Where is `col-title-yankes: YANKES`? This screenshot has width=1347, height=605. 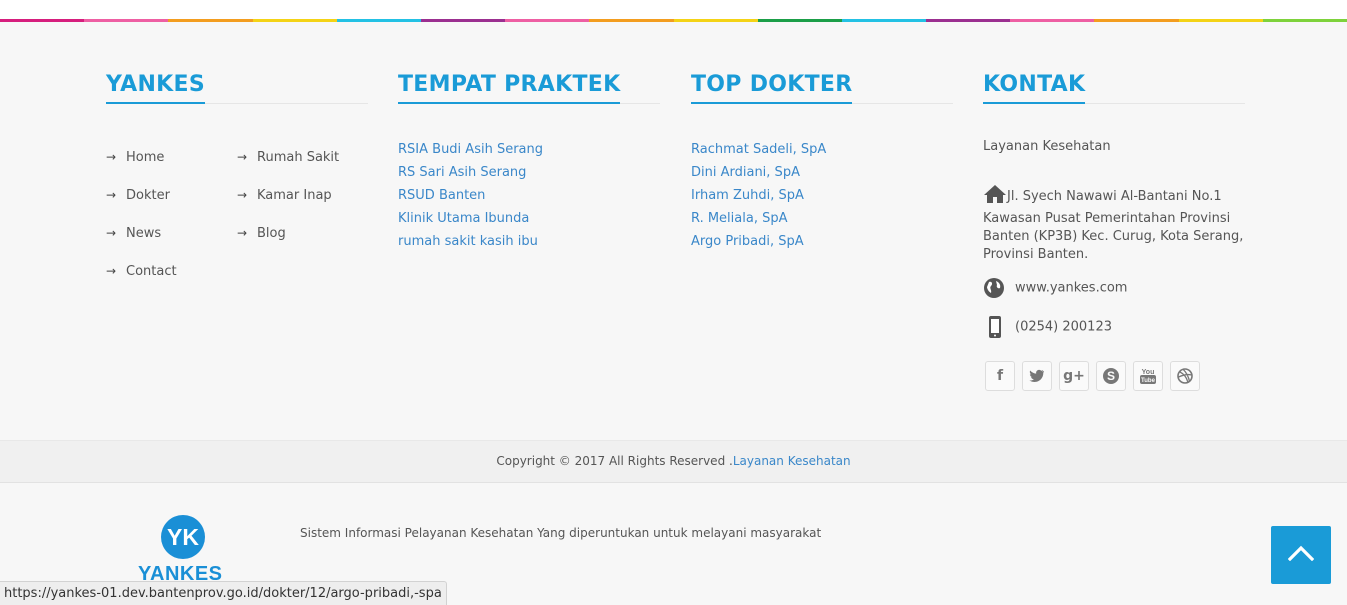 col-title-yankes: YANKES is located at coordinates (237, 87).